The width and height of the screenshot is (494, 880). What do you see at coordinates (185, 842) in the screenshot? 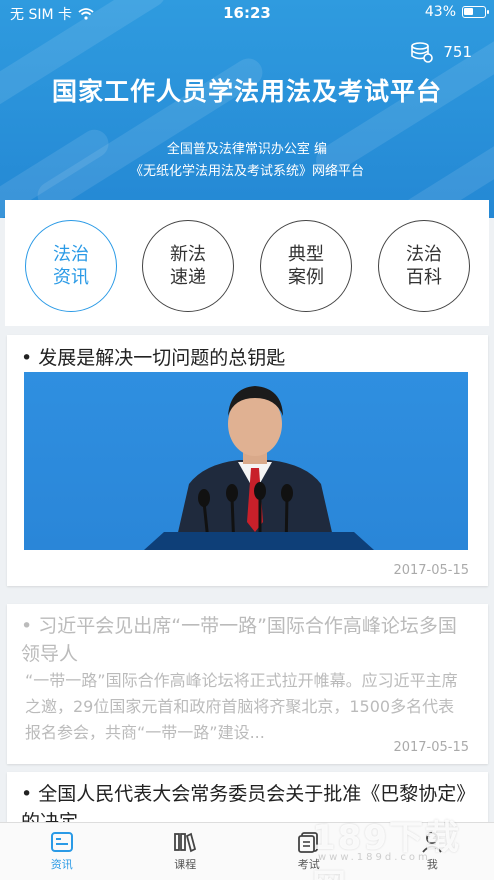
I see `books-icon` at bounding box center [185, 842].